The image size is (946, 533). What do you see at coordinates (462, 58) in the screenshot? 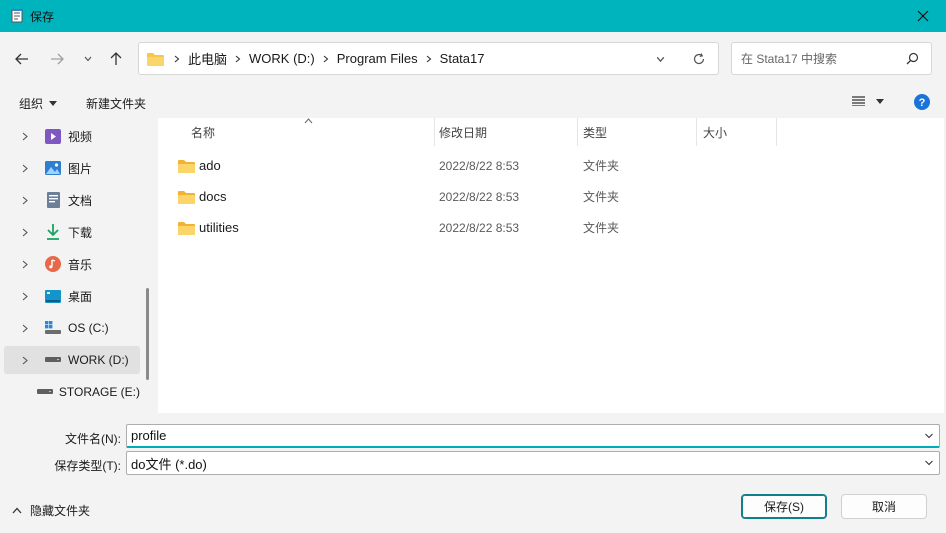
I see `breadcrumb-stata17: Stata17` at bounding box center [462, 58].